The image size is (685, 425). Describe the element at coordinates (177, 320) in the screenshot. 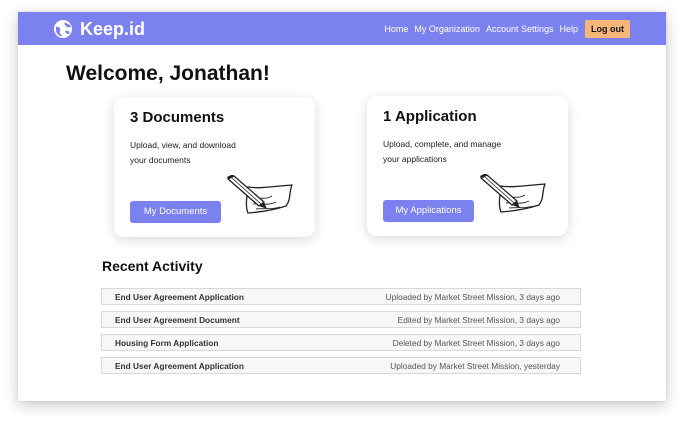

I see `activity-name: End User Agreement Document` at that location.